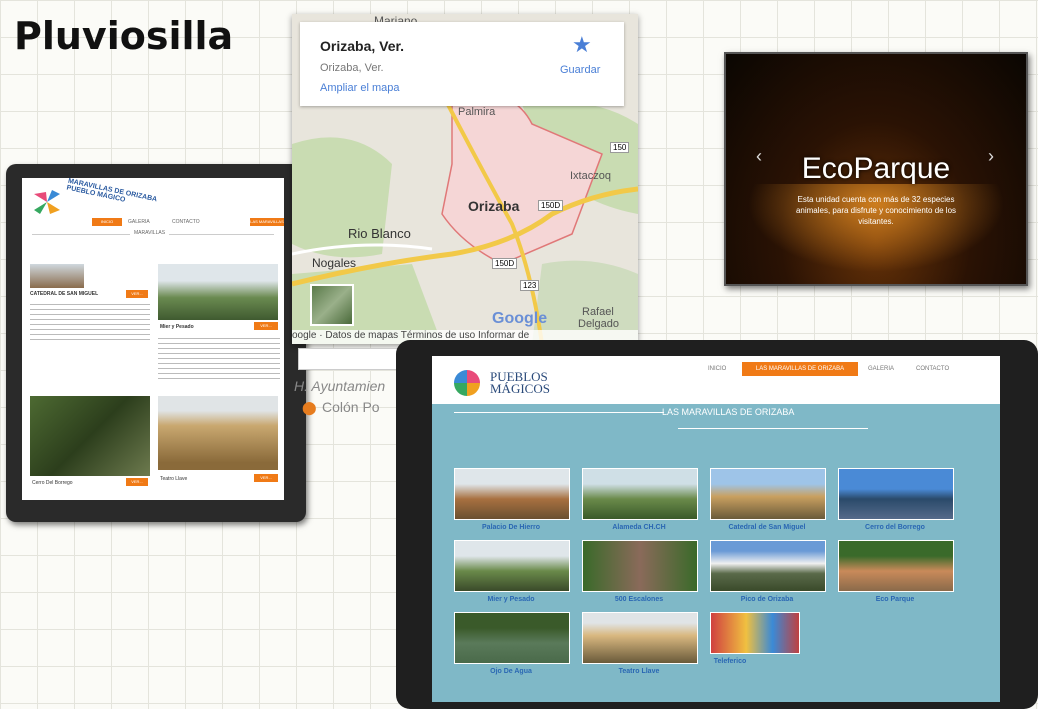  I want to click on nav-maravillas: LAS MARAVILLAS DE ORIZABA, so click(800, 369).